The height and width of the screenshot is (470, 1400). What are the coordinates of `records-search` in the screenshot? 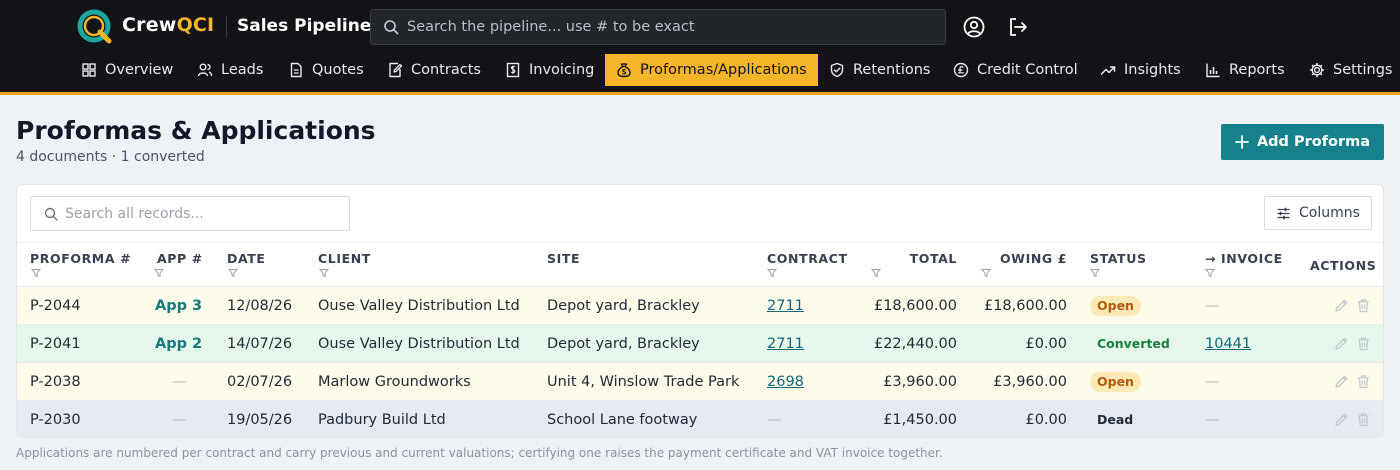 It's located at (190, 213).